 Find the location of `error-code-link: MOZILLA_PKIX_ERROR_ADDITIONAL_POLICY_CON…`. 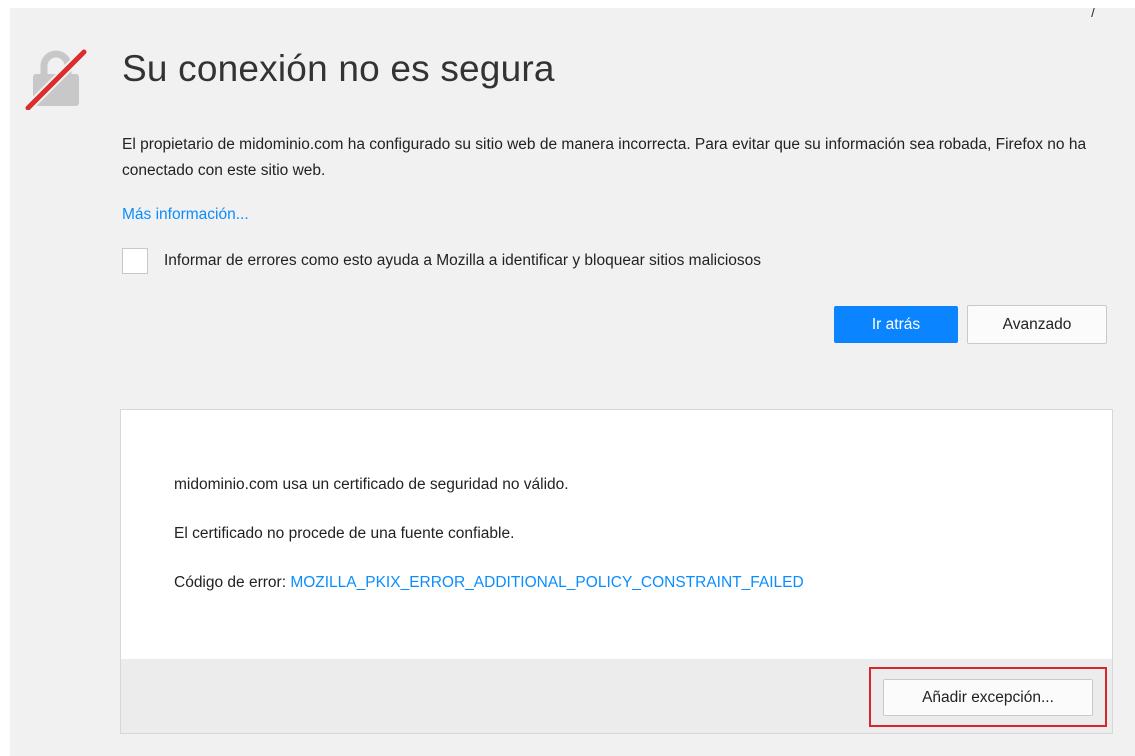

error-code-link: MOZILLA_PKIX_ERROR_ADDITIONAL_POLICY_CON… is located at coordinates (546, 582).